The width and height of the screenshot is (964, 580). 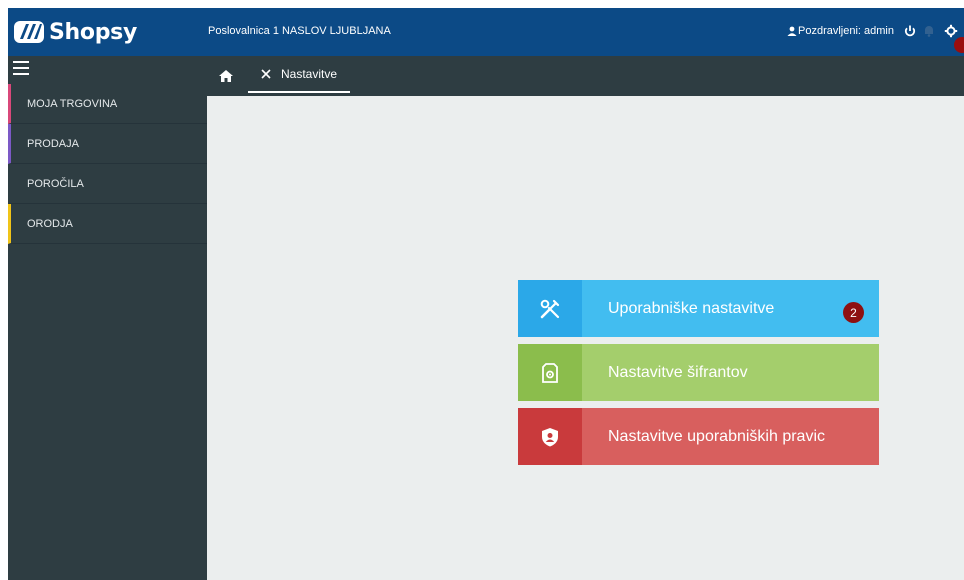 What do you see at coordinates (226, 76) in the screenshot?
I see `home-icon` at bounding box center [226, 76].